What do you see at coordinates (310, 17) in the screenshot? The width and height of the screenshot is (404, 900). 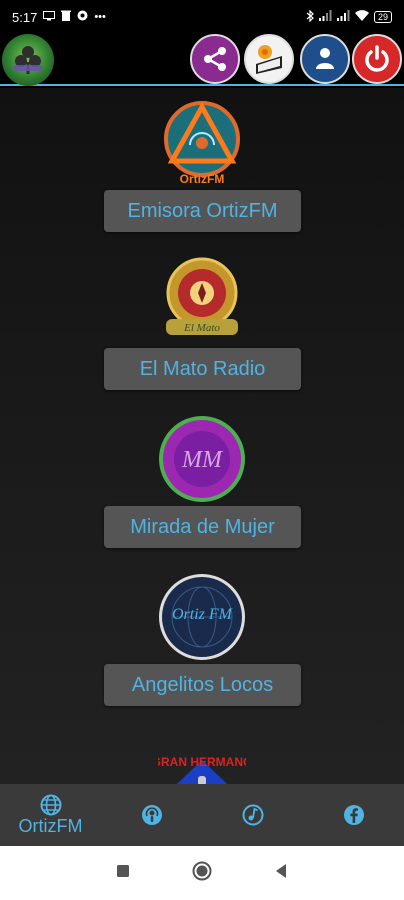 I see `bluetooth-icon` at bounding box center [310, 17].